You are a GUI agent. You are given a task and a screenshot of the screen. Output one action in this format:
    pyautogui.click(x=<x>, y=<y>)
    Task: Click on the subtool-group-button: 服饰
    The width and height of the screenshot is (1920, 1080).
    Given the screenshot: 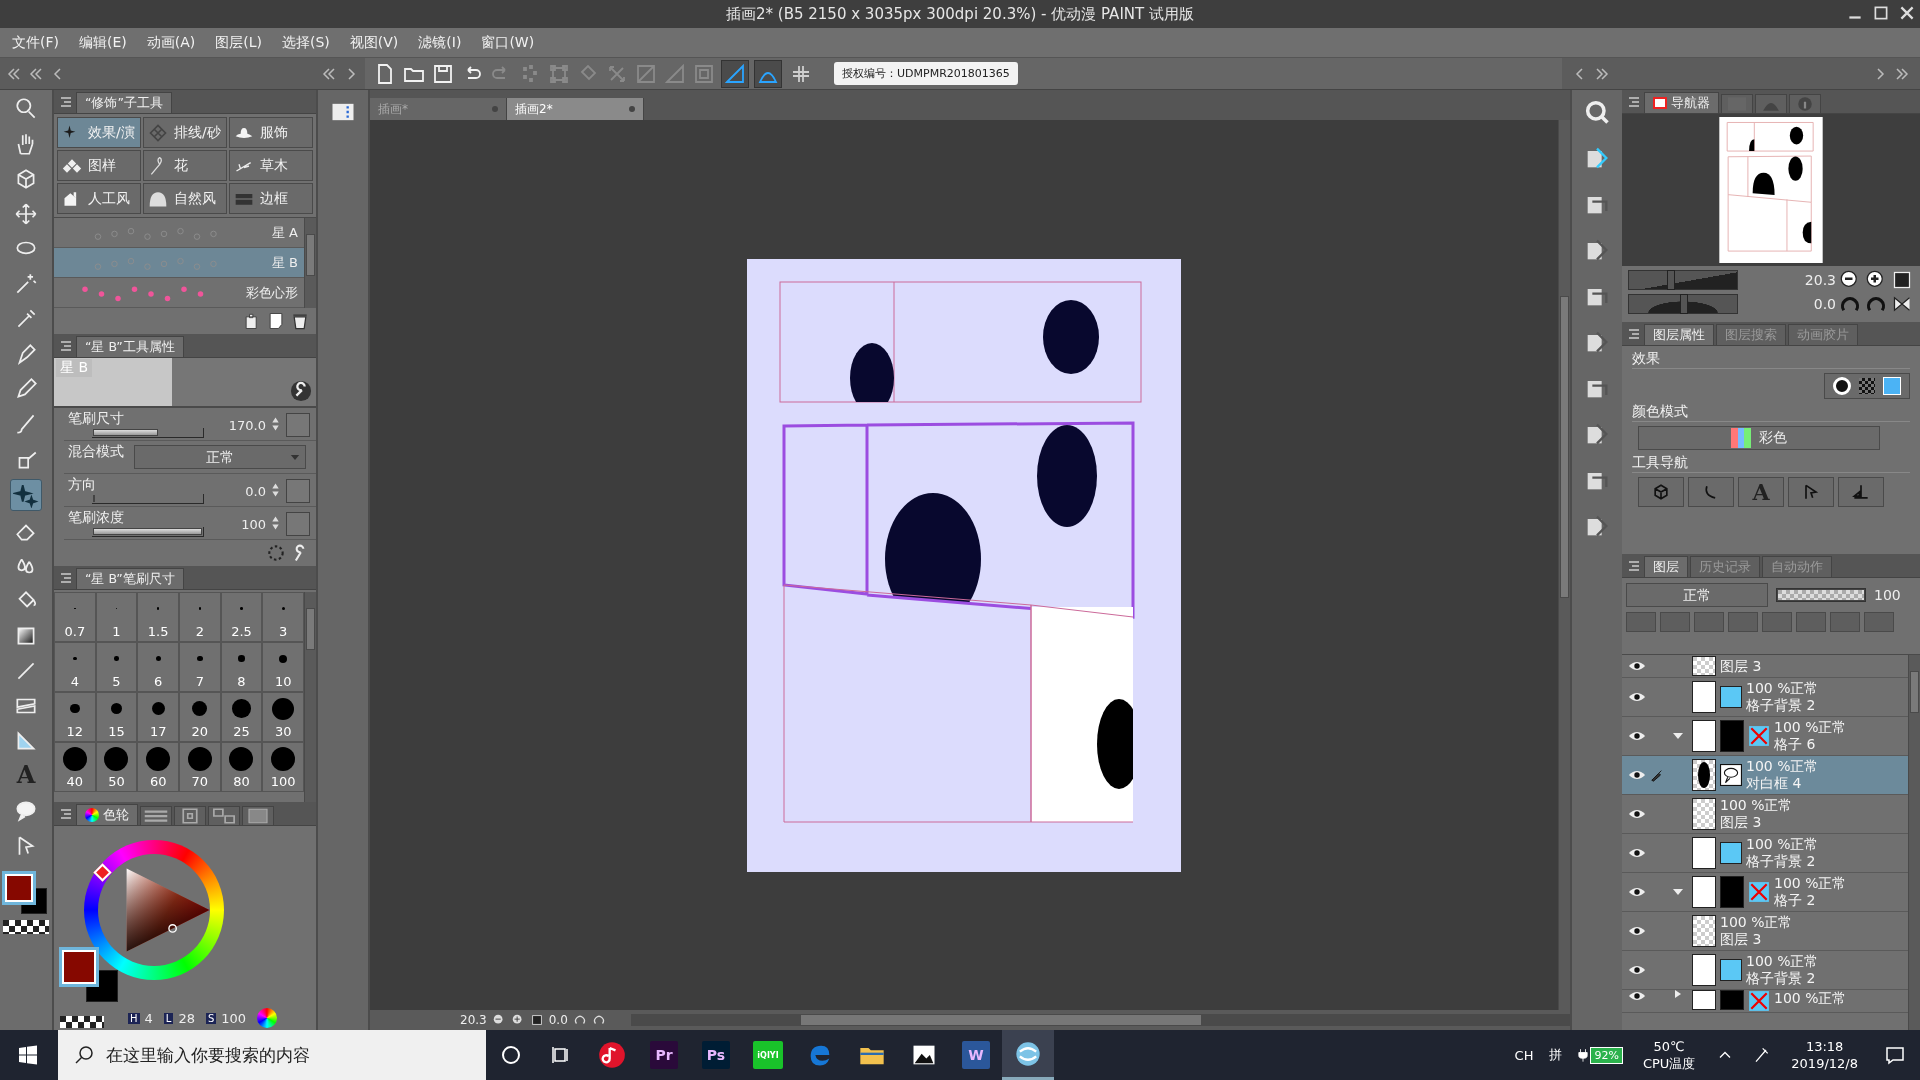 What is the action you would take?
    pyautogui.click(x=271, y=132)
    